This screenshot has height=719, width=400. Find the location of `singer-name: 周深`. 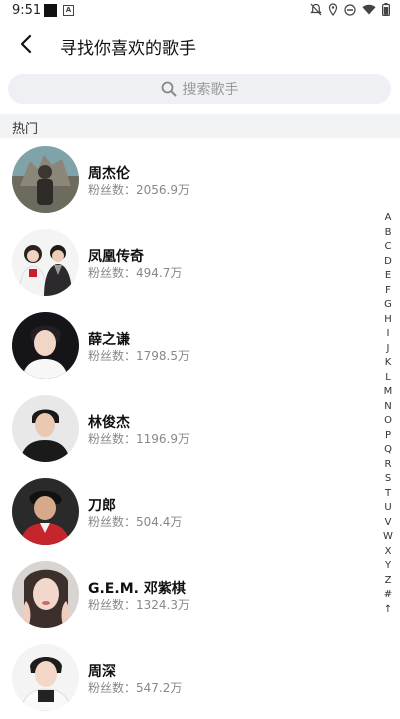

singer-name: 周深 is located at coordinates (102, 672).